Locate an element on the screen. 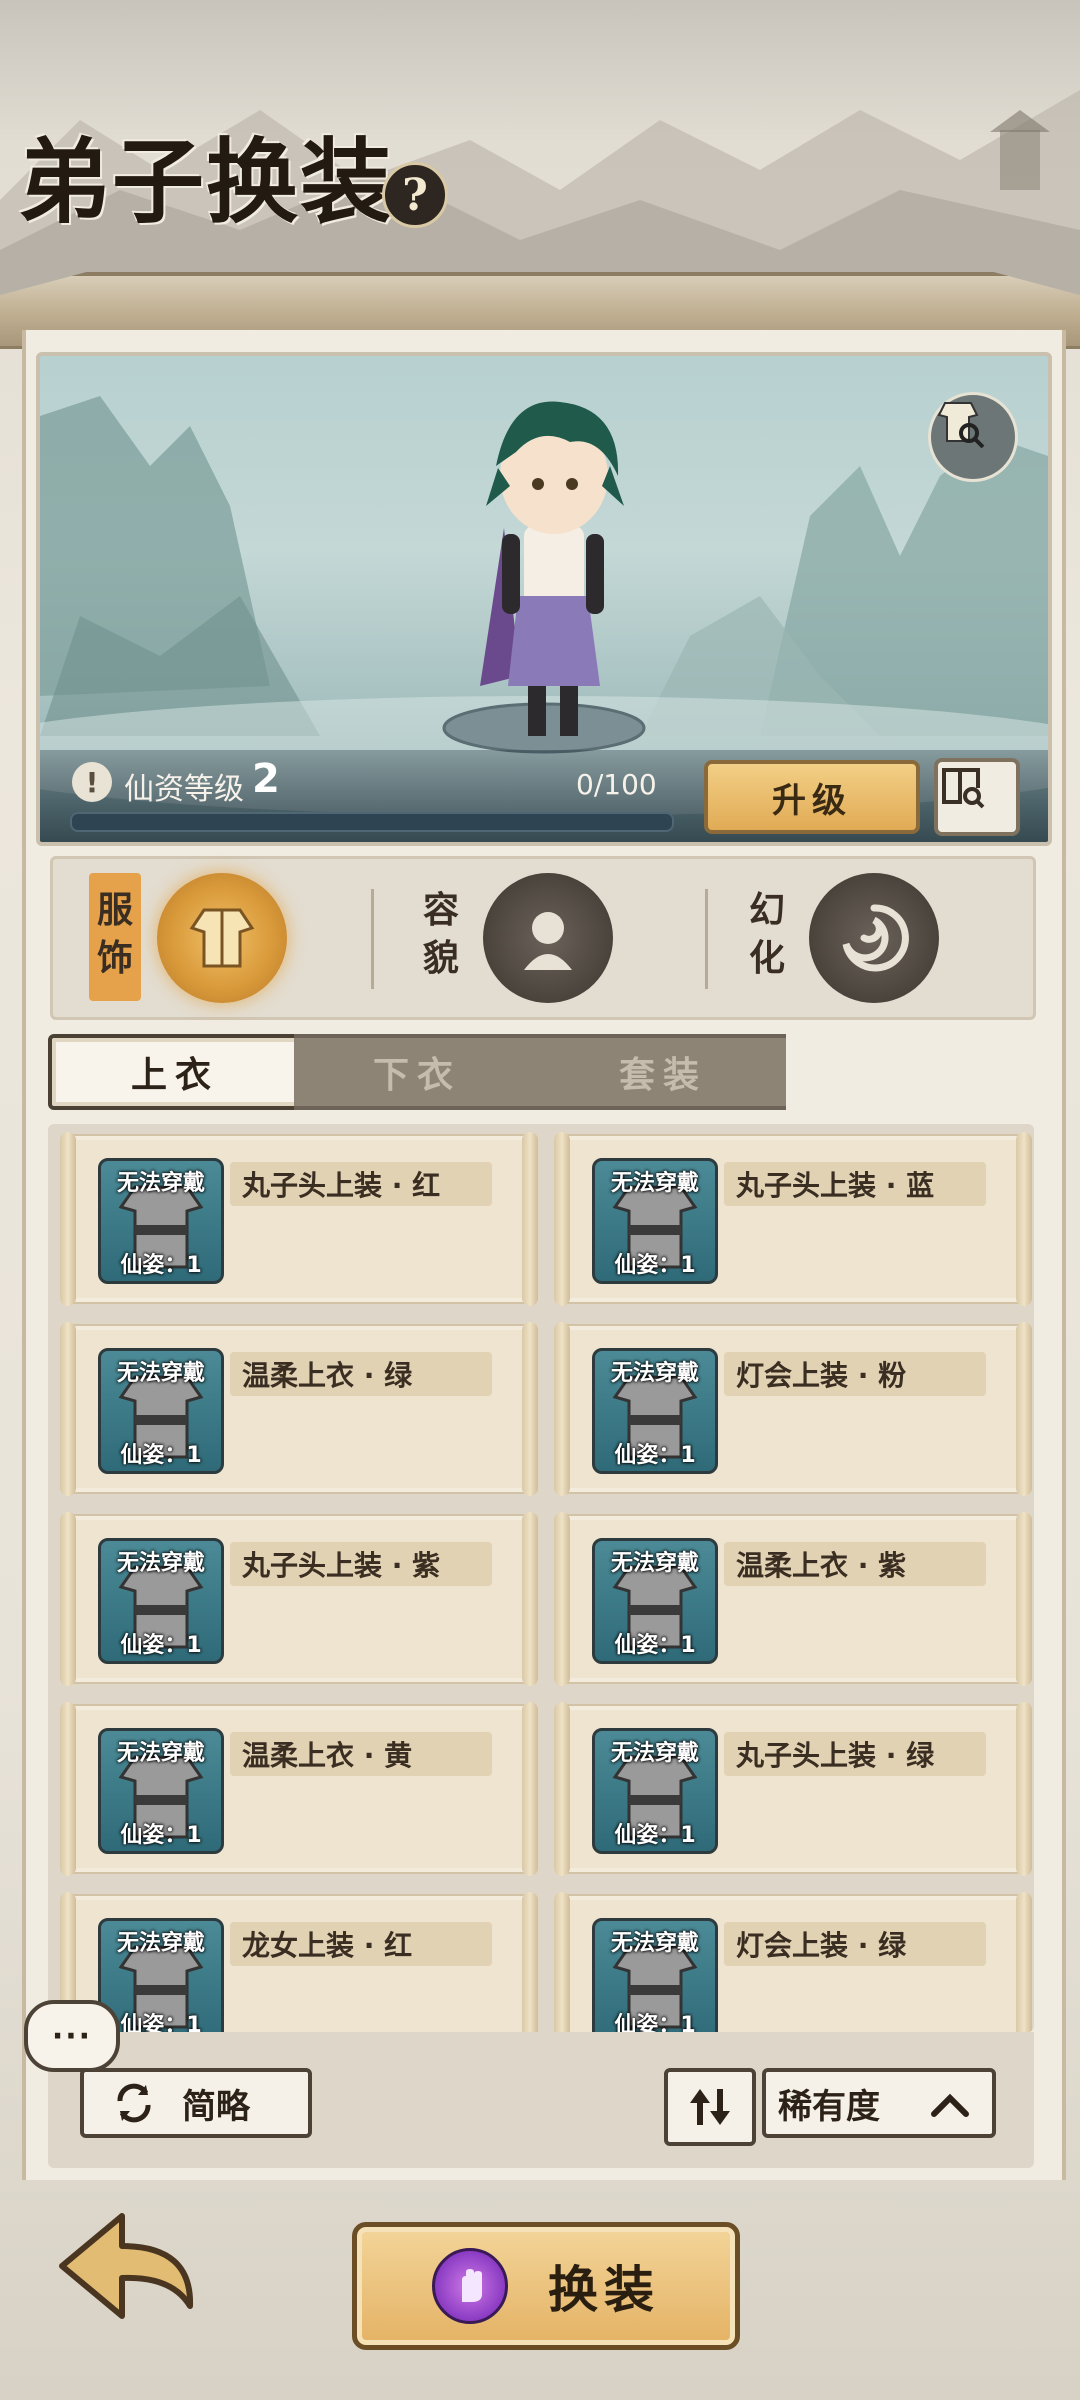 The width and height of the screenshot is (1080, 2400). change-outfit-label: 换装 is located at coordinates (604, 2290).